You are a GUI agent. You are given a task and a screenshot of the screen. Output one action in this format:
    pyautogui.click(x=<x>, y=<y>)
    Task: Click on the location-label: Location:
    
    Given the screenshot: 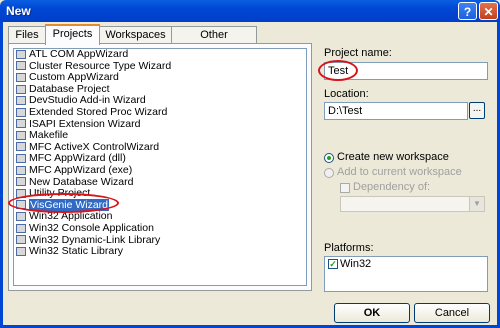 What is the action you would take?
    pyautogui.click(x=346, y=94)
    